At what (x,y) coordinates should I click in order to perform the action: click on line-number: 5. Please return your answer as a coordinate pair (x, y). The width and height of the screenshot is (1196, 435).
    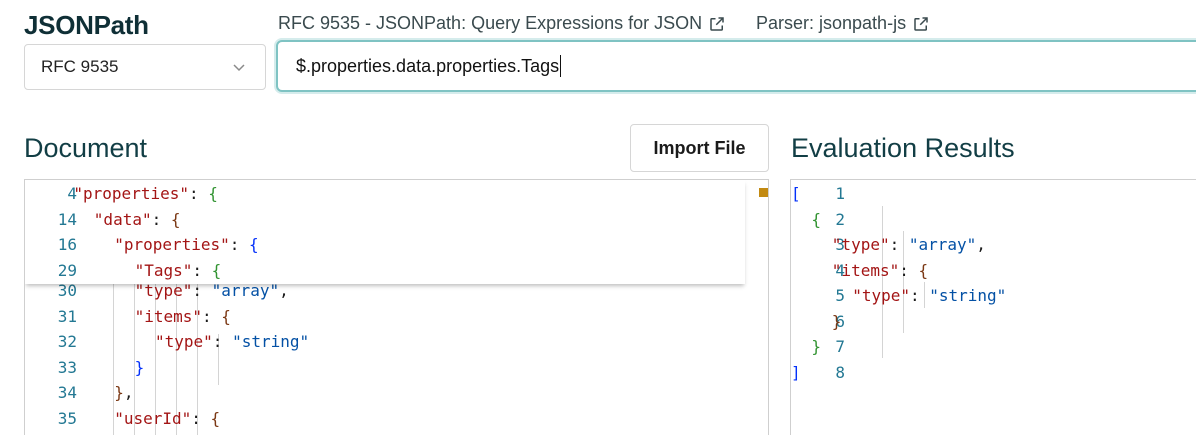
    Looking at the image, I should click on (840, 295).